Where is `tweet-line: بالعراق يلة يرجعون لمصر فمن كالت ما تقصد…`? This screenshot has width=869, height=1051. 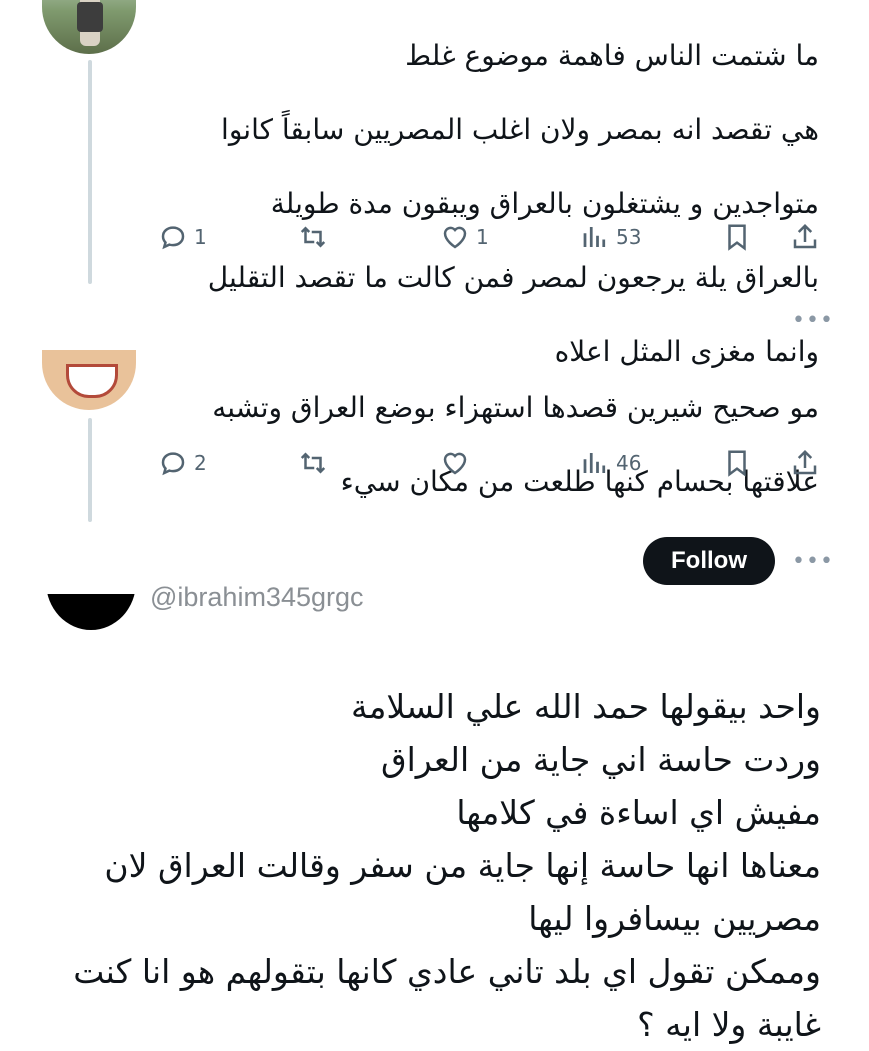 tweet-line: بالعراق يلة يرجعون لمصر فمن كالت ما تقصد… is located at coordinates (513, 277).